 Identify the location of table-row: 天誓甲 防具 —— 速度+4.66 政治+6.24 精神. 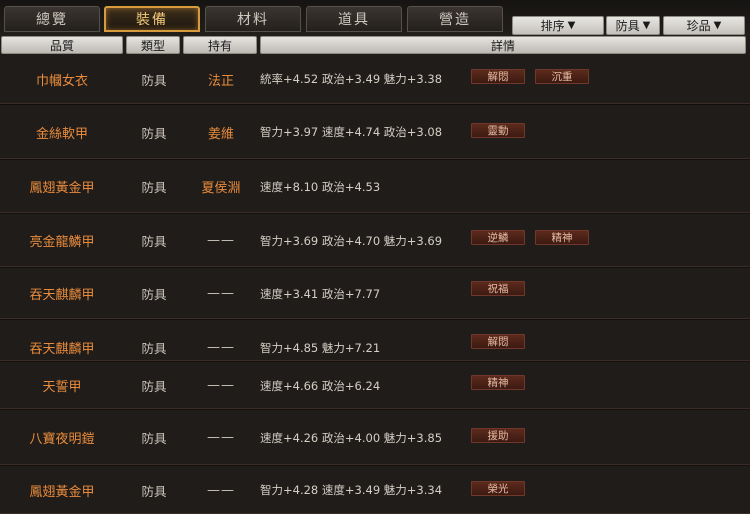
(375, 386).